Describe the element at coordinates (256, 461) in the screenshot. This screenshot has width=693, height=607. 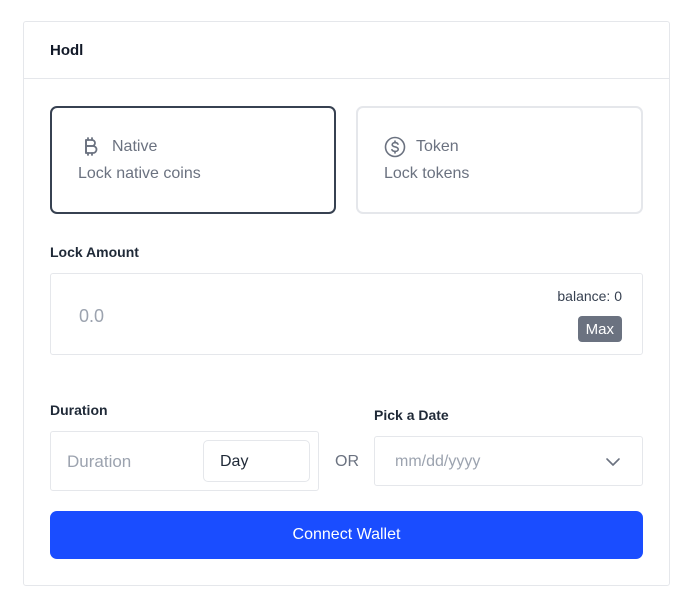
I see `duration-unit-select: Day` at that location.